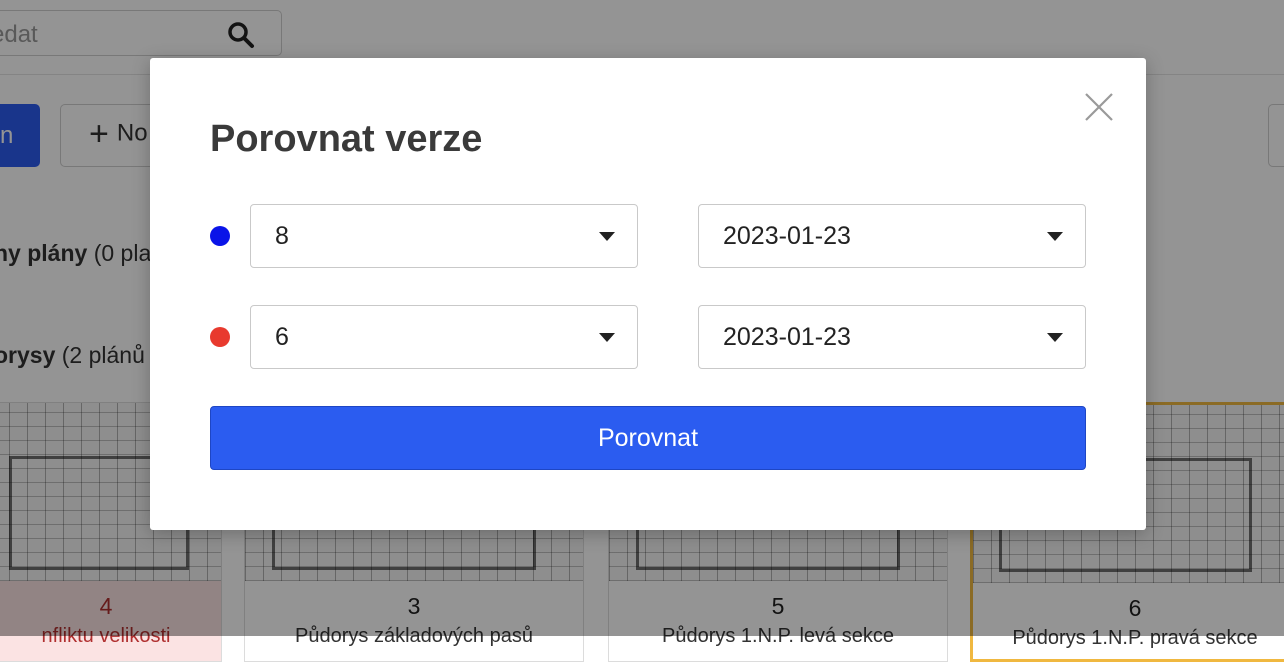  Describe the element at coordinates (787, 236) in the screenshot. I see `version-a-date-value: 2023-01-23` at that location.